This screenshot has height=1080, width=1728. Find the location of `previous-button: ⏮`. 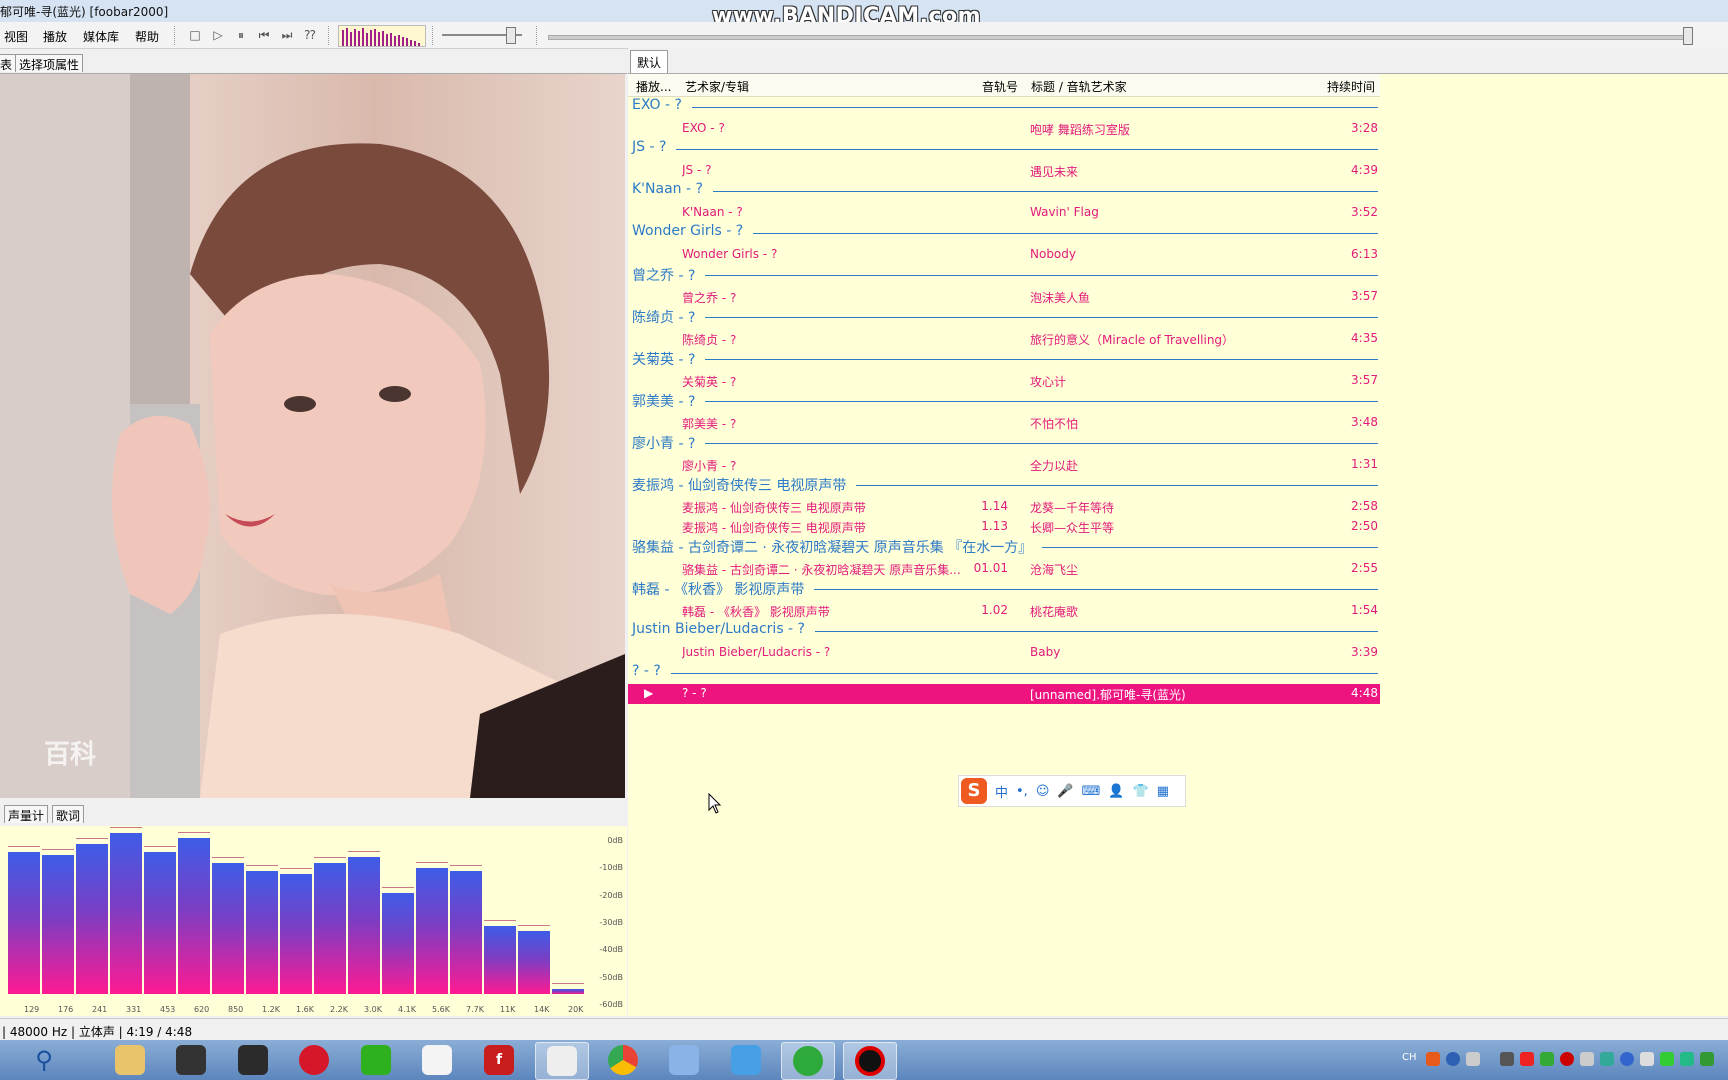

previous-button: ⏮ is located at coordinates (264, 35).